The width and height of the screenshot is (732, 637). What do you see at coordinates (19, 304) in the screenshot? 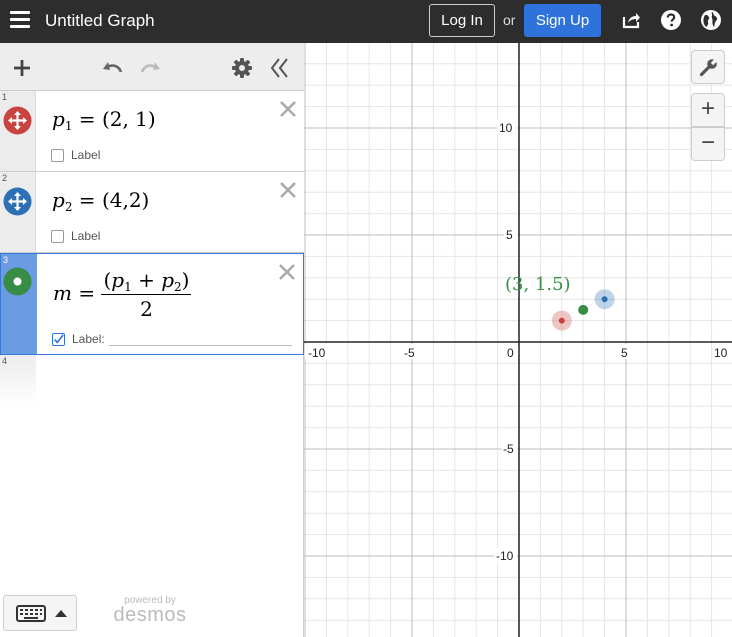
I see `expression-tab: 3` at bounding box center [19, 304].